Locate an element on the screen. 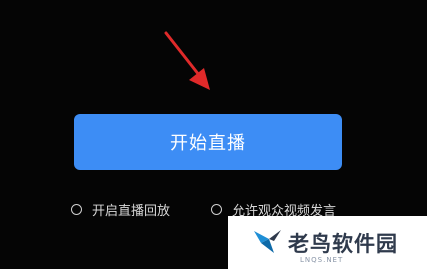 The image size is (427, 269). watermark-title: 老鸟软件园 is located at coordinates (343, 244).